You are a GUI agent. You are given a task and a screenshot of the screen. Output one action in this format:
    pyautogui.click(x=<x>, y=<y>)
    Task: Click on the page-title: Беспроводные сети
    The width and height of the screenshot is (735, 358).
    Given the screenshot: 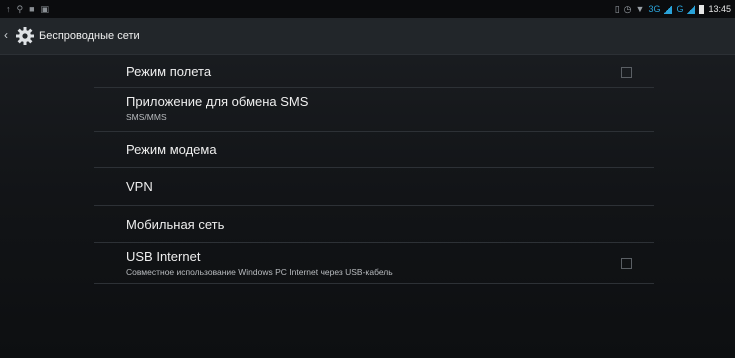 What is the action you would take?
    pyautogui.click(x=89, y=36)
    